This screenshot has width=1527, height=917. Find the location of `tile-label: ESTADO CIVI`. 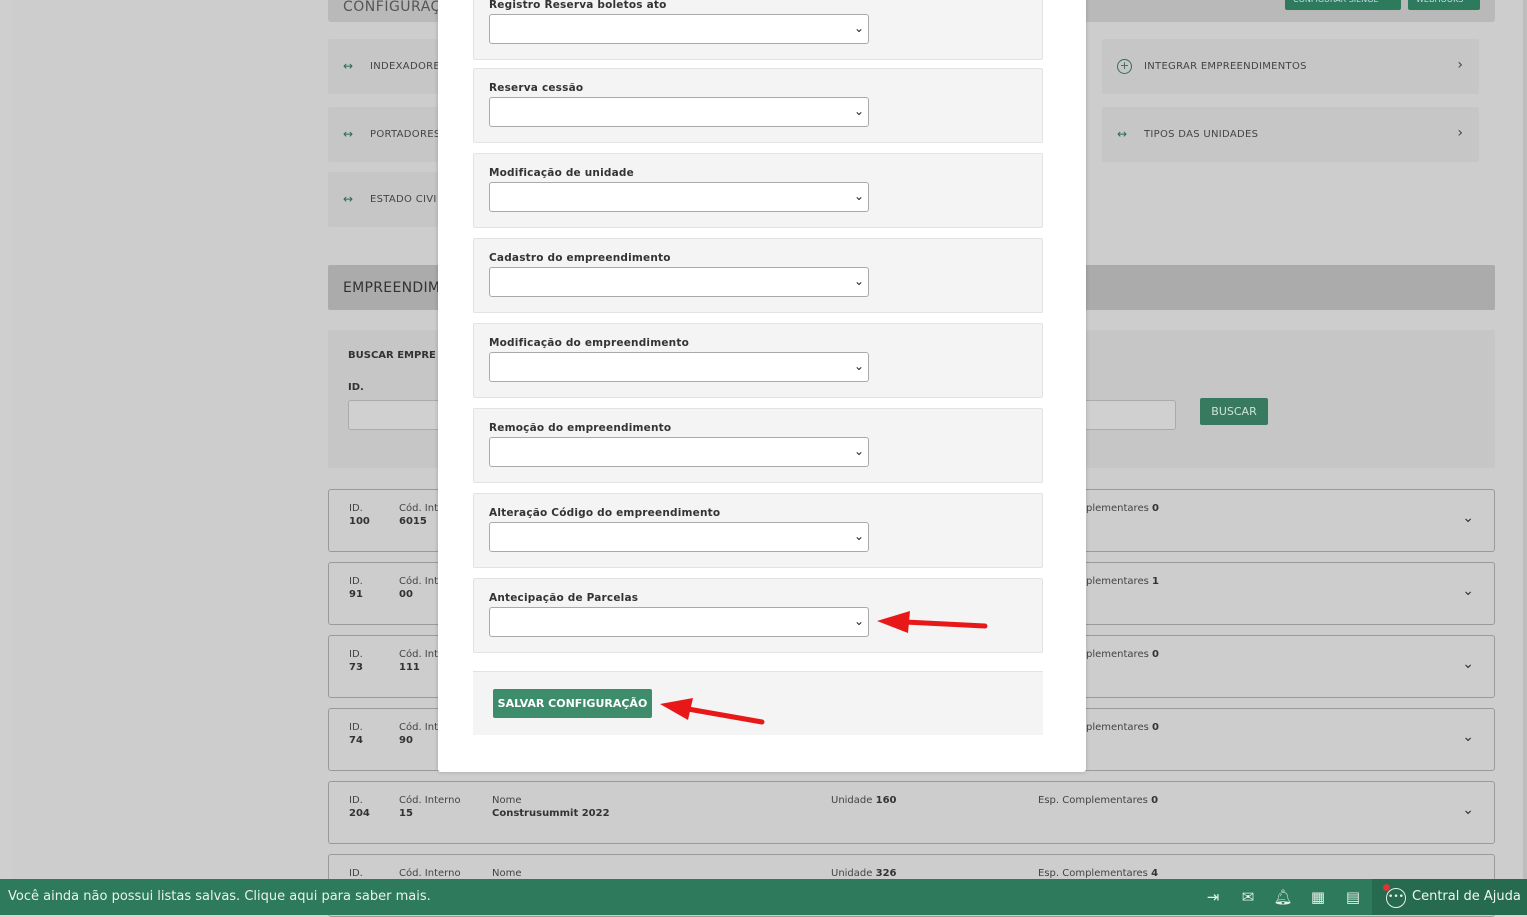

tile-label: ESTADO CIVI is located at coordinates (403, 199).